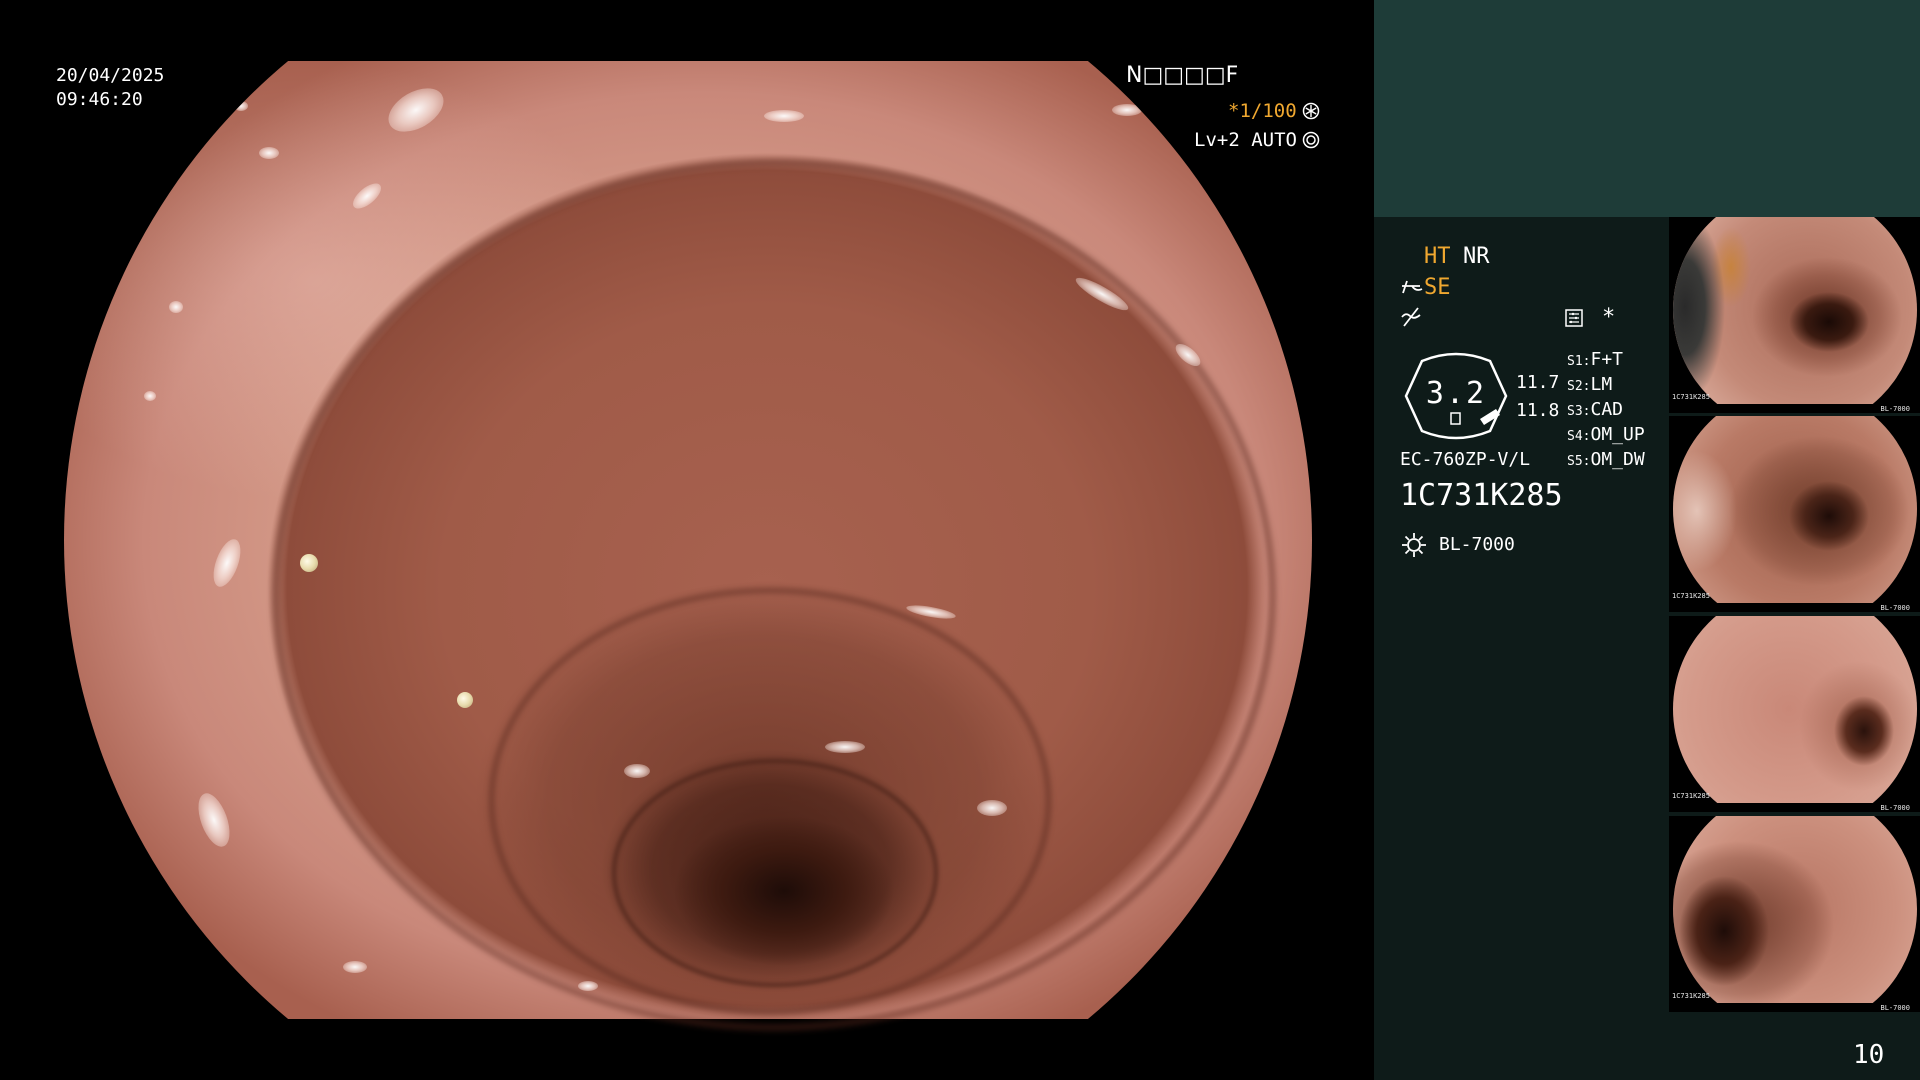 This screenshot has height=1080, width=1920. Describe the element at coordinates (1601, 384) in the screenshot. I see `switch-value: LM` at that location.